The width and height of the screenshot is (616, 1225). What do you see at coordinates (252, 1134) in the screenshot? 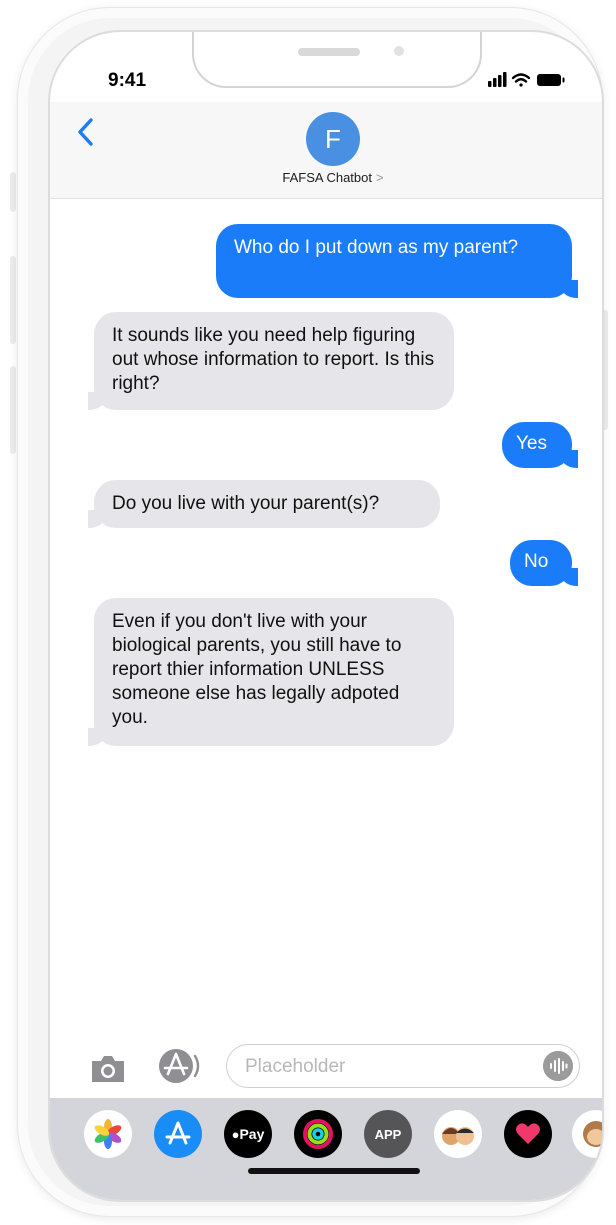
I see `apple-pay-label: Pay` at bounding box center [252, 1134].